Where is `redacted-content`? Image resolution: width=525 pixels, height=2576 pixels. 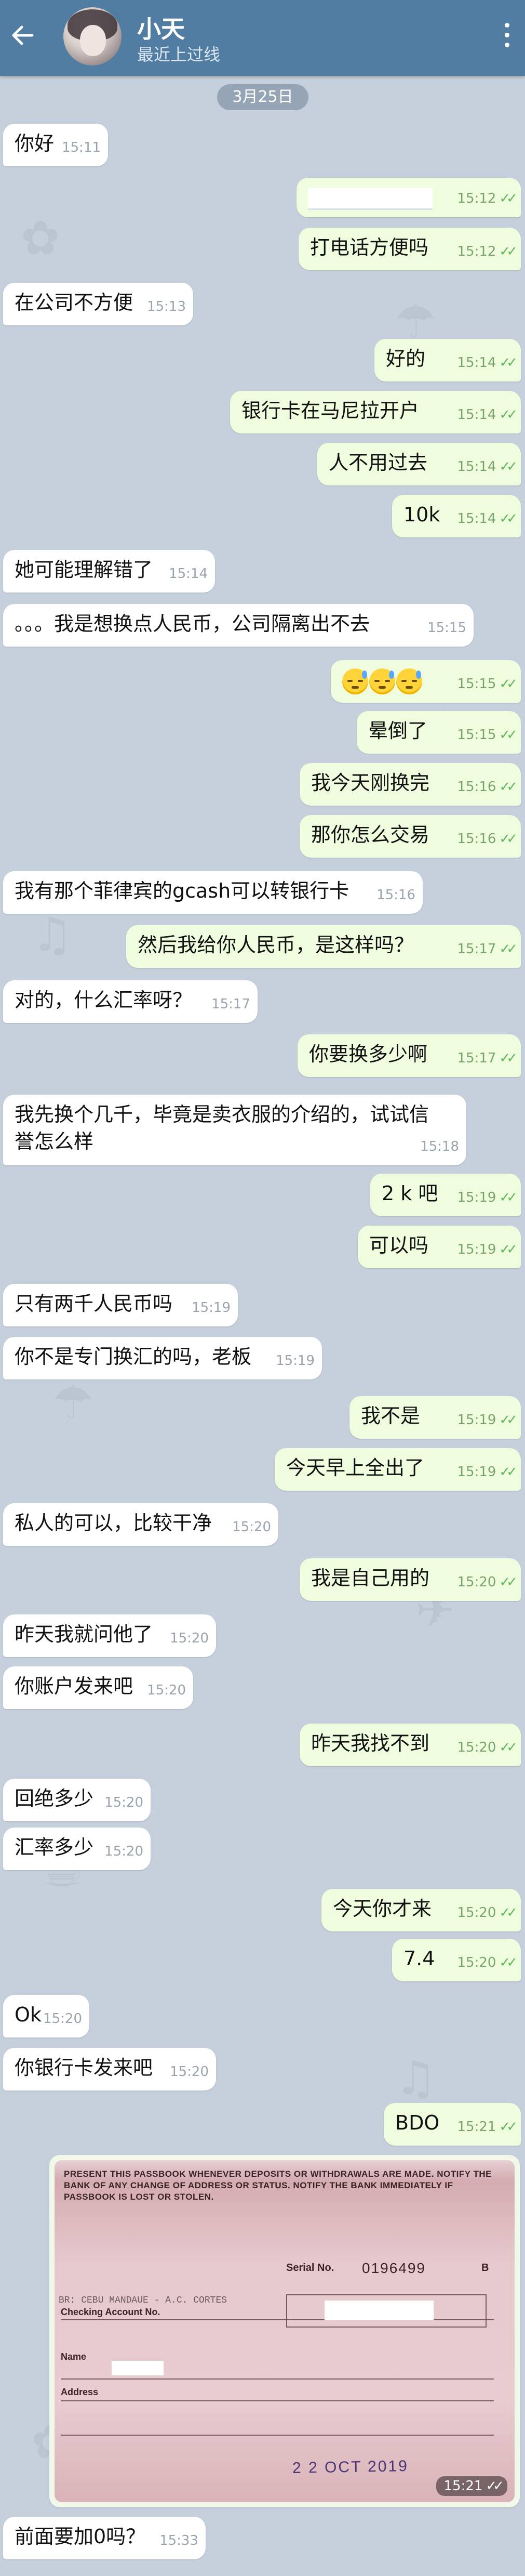 redacted-content is located at coordinates (371, 199).